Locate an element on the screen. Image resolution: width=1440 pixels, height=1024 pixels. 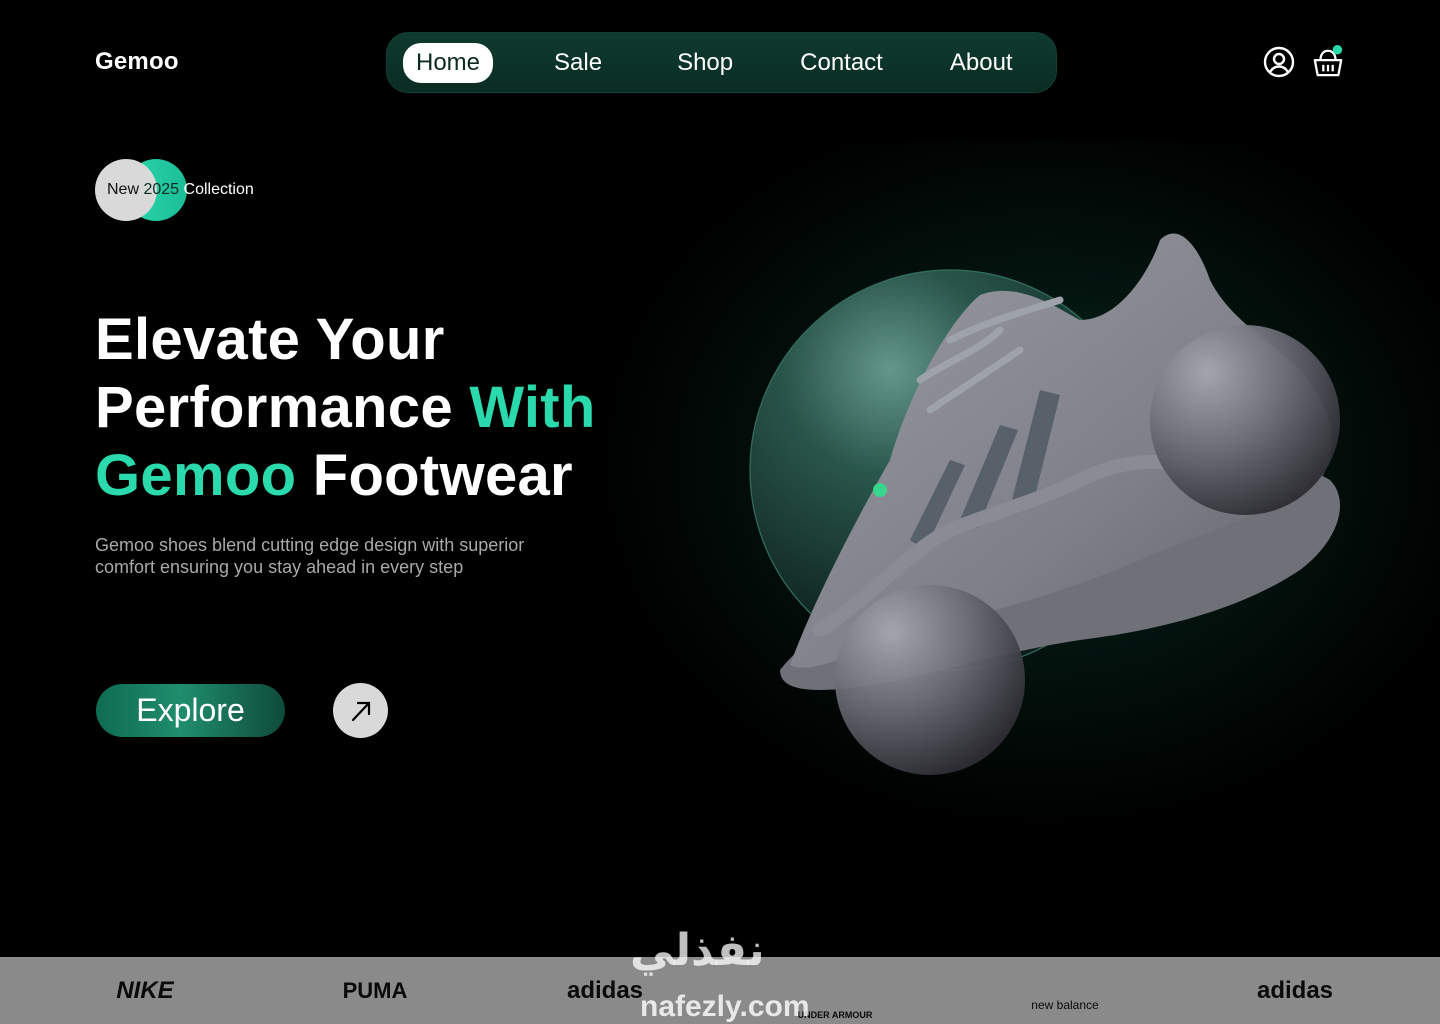
brand-nike-logo: NIKE is located at coordinates (145, 990).